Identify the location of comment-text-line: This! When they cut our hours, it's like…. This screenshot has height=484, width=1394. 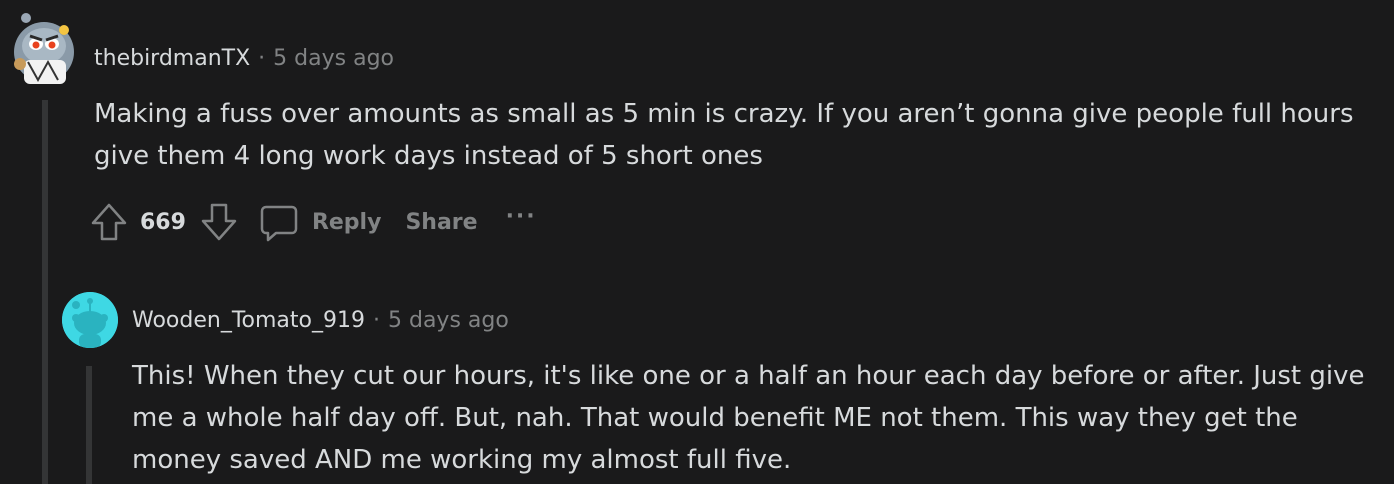
(748, 376).